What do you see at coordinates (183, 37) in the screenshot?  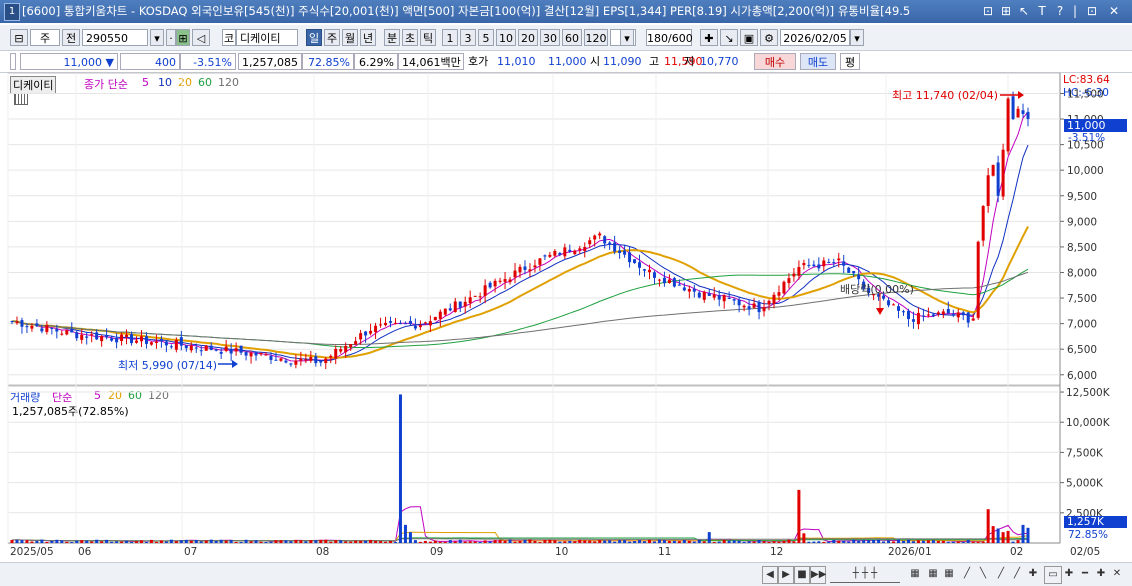 I see `favorite-icon: ⊞` at bounding box center [183, 37].